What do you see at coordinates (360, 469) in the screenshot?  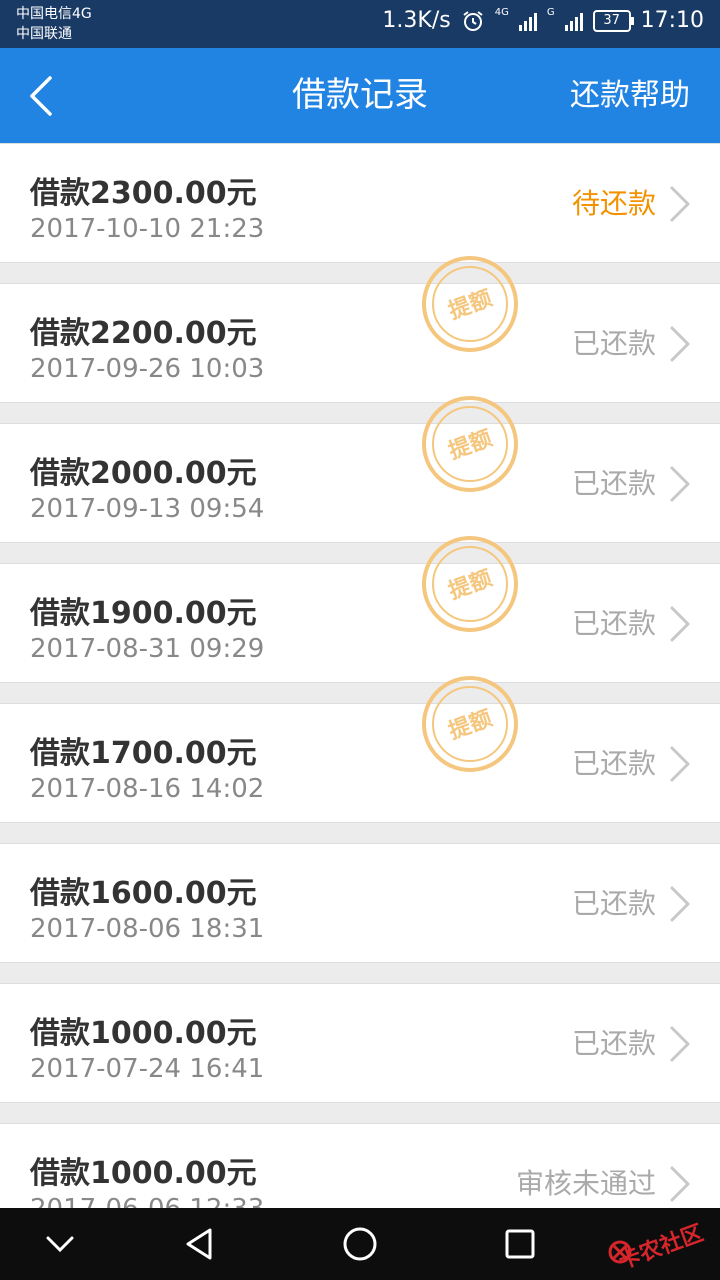 I see `loan-record-item: 提额借款2000.00元 2017-09-13 09:54 已还款` at bounding box center [360, 469].